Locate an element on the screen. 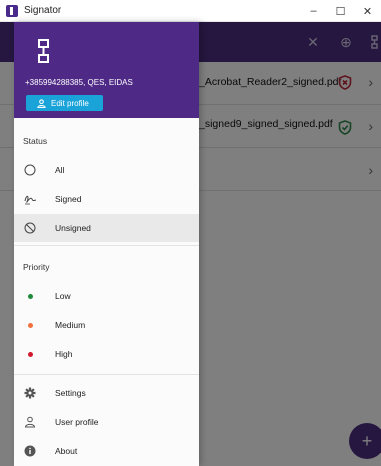 This screenshot has height=466, width=381. priority-low-label: Low is located at coordinates (63, 296).